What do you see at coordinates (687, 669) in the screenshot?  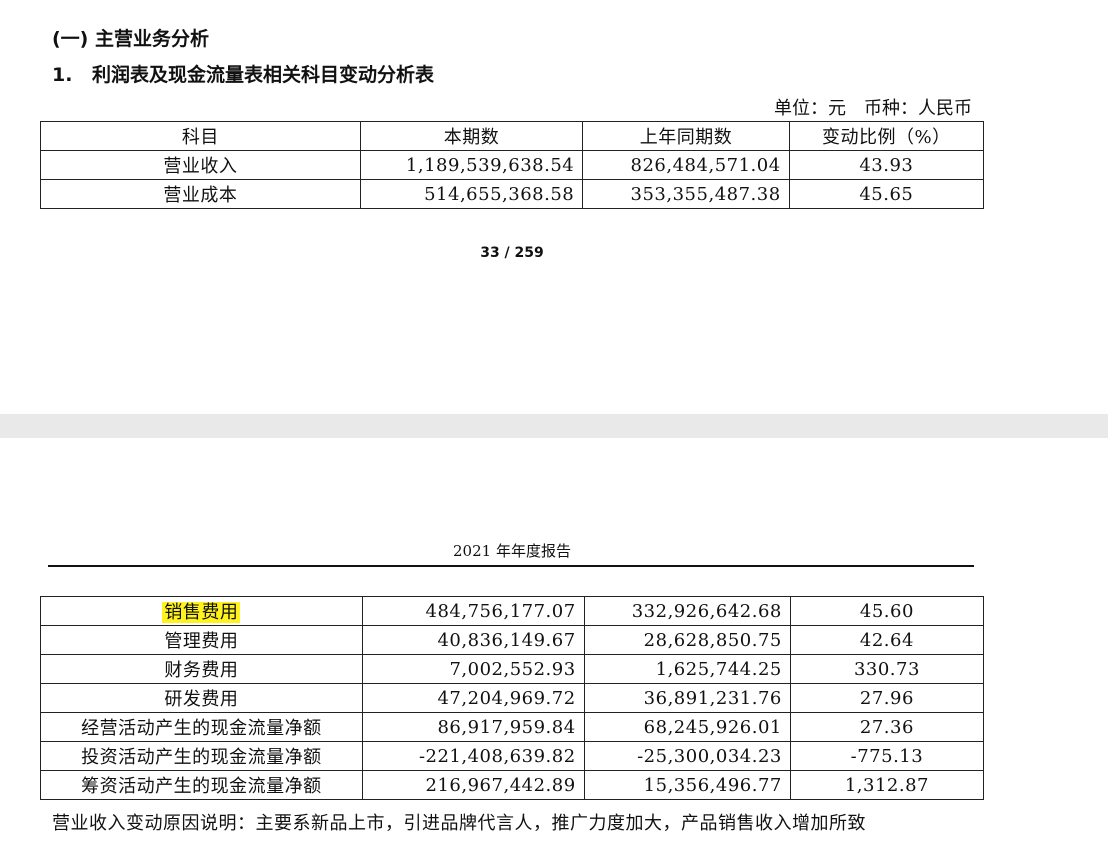 I see `row-prior: 1,625,744.25` at bounding box center [687, 669].